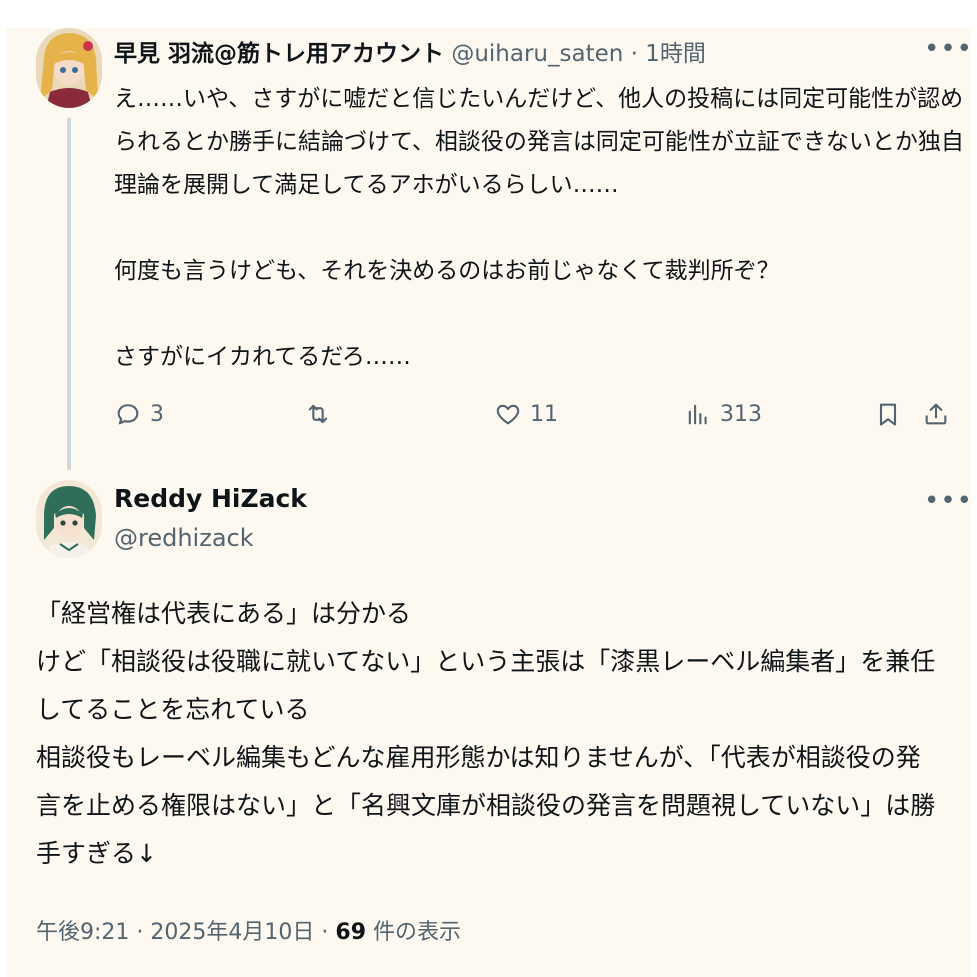 The image size is (977, 977). I want to click on reply-action-bar: 3 11 313, so click(534, 414).